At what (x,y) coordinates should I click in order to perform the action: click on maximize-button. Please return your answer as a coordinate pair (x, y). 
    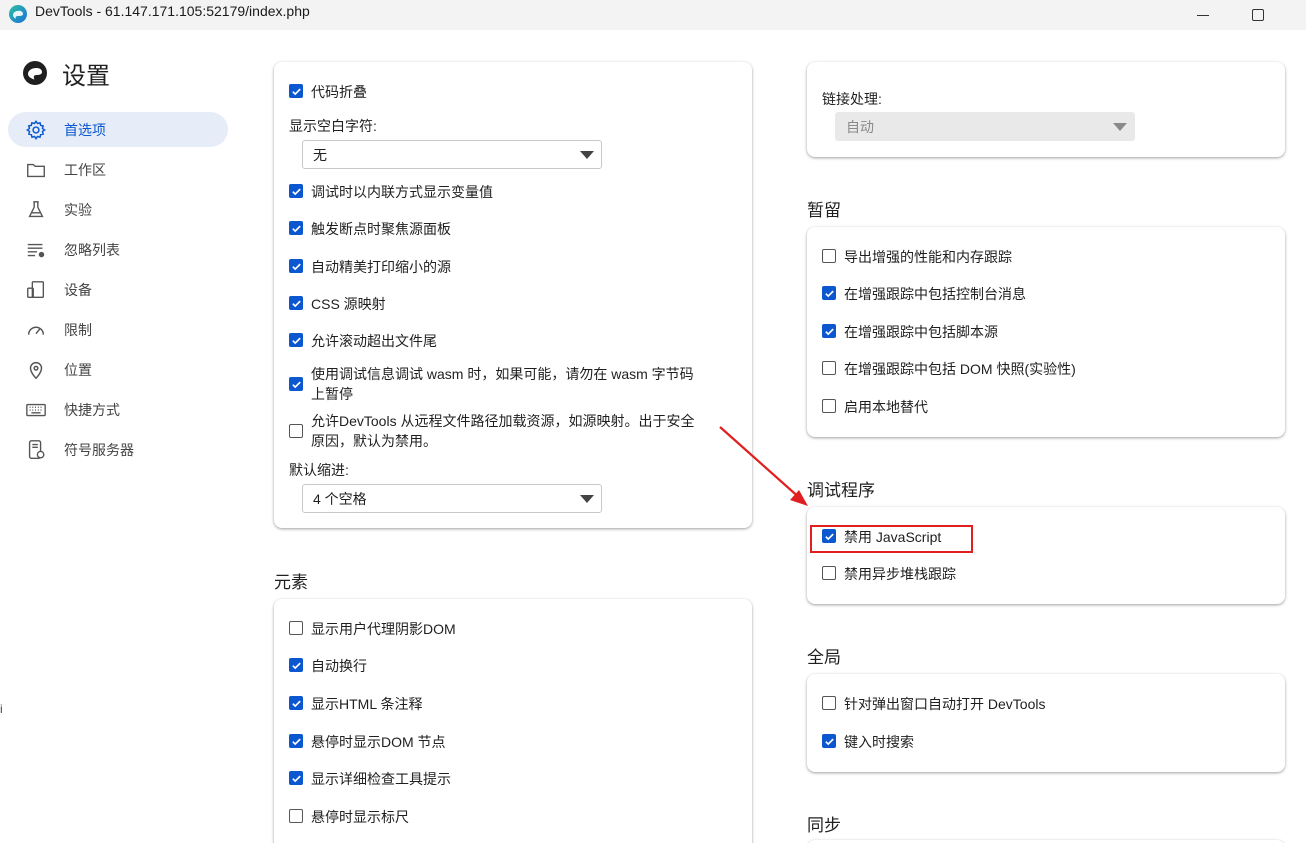
    Looking at the image, I should click on (1258, 15).